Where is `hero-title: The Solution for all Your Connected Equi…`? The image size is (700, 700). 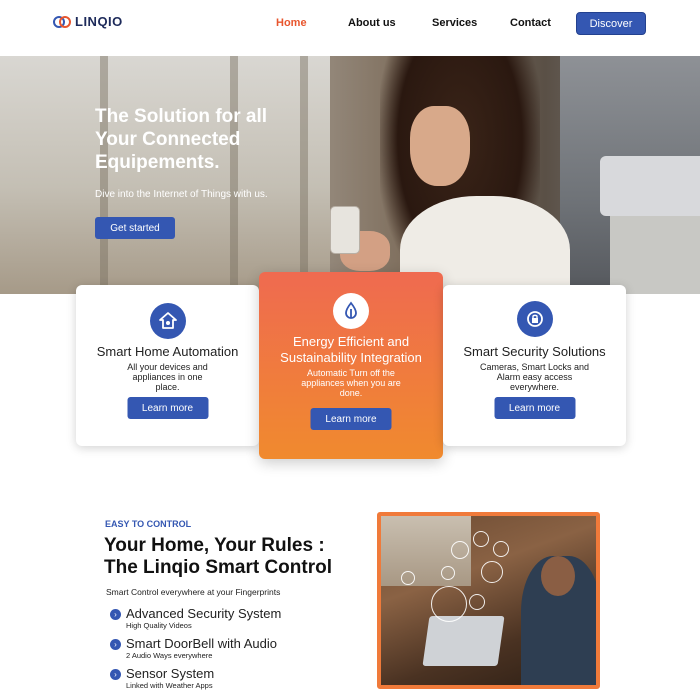
hero-title: The Solution for all Your Connected Equi… is located at coordinates (181, 139).